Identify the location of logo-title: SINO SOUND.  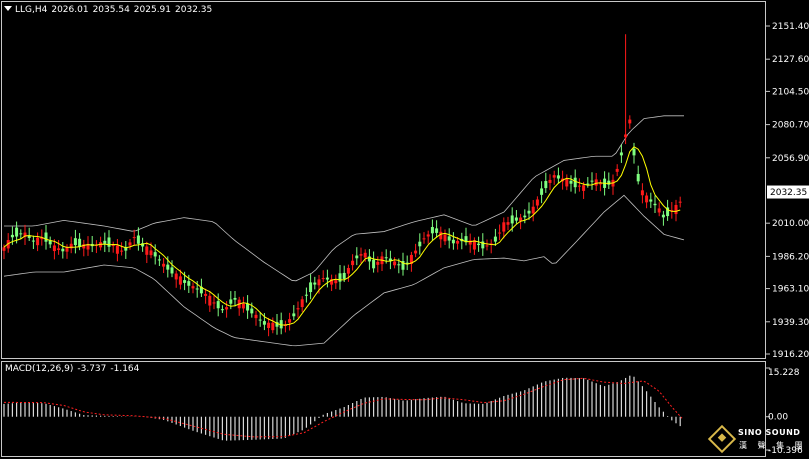
(769, 432).